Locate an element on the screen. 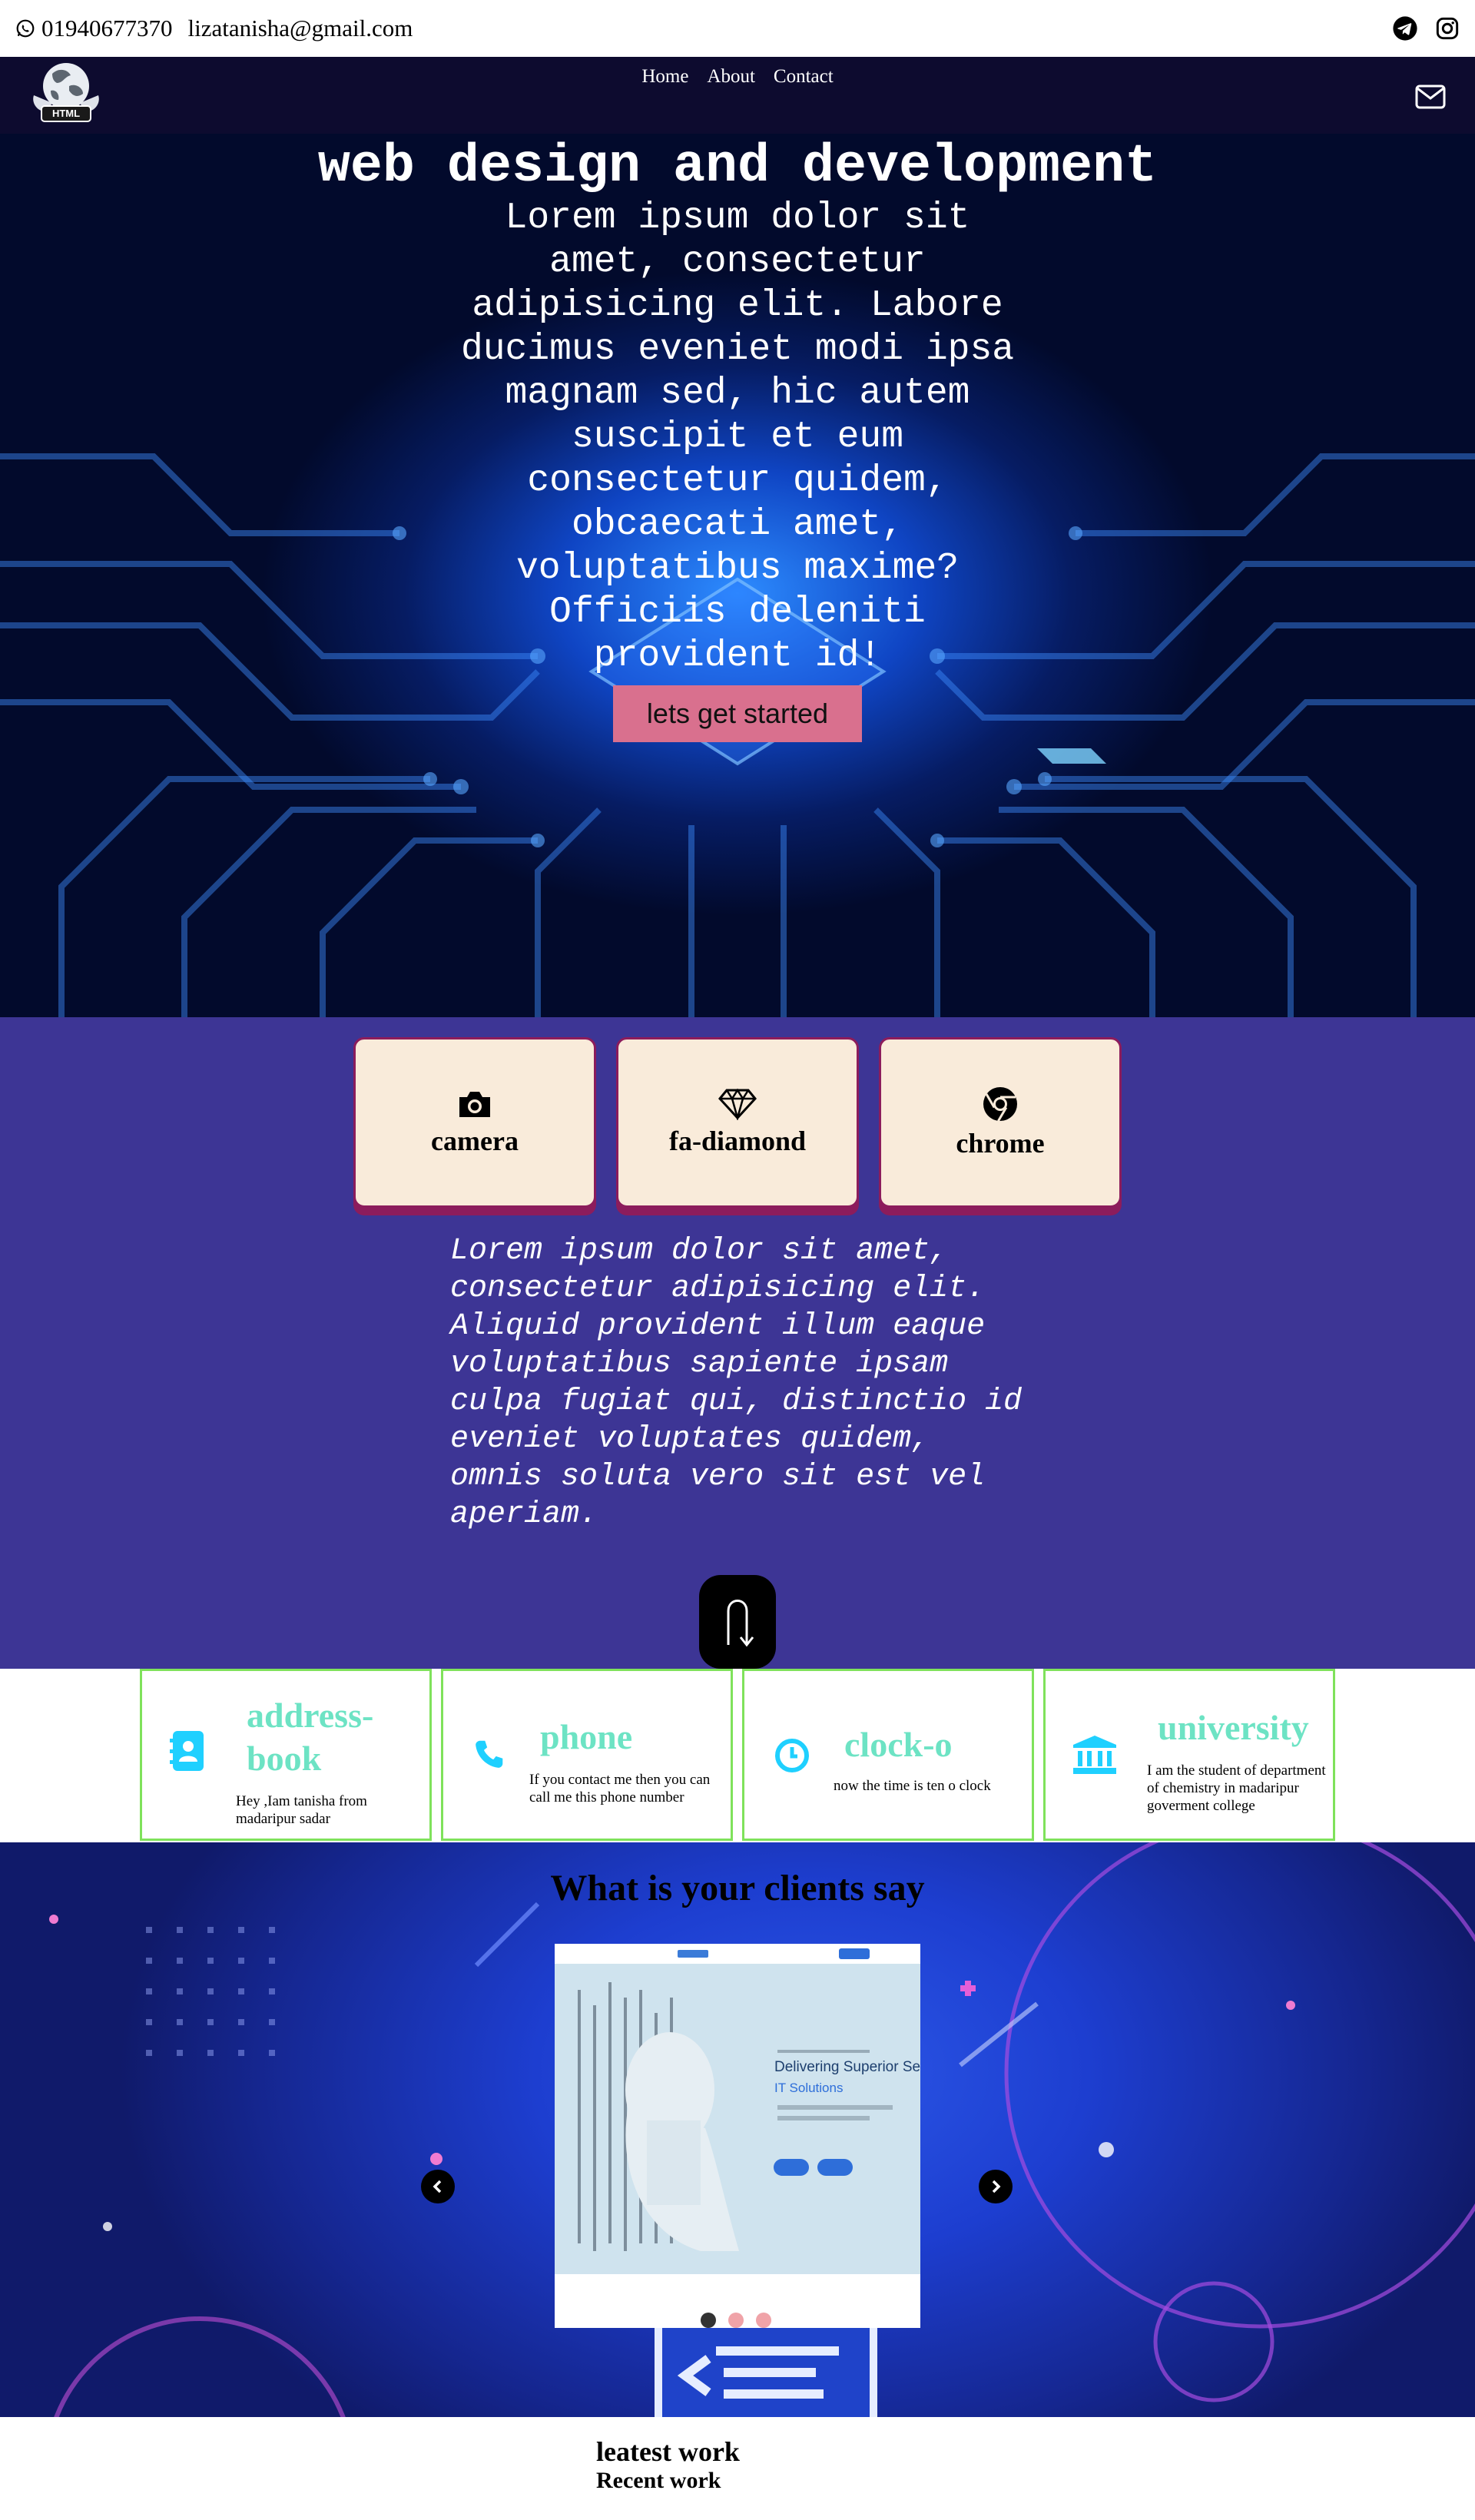  info-box-clock: clock-o now the time is ten o clock is located at coordinates (888, 1755).